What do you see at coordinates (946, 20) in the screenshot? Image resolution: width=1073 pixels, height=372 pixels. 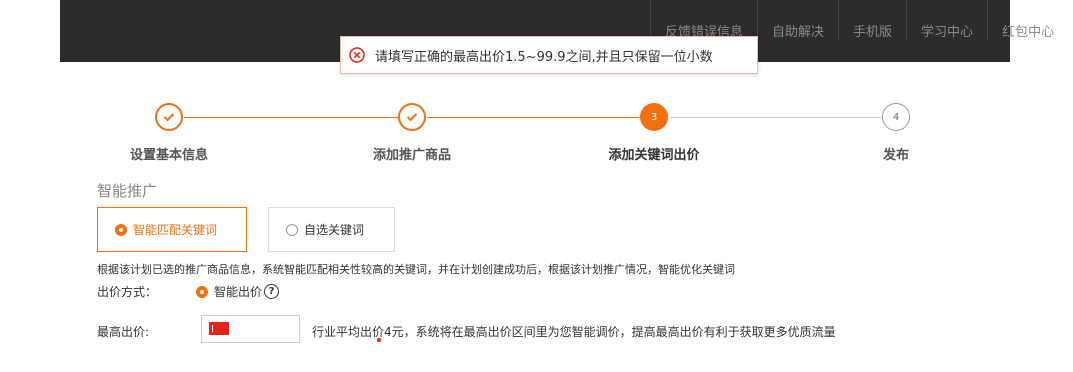 I see `nav-learning-center-link: 学习中心` at bounding box center [946, 20].